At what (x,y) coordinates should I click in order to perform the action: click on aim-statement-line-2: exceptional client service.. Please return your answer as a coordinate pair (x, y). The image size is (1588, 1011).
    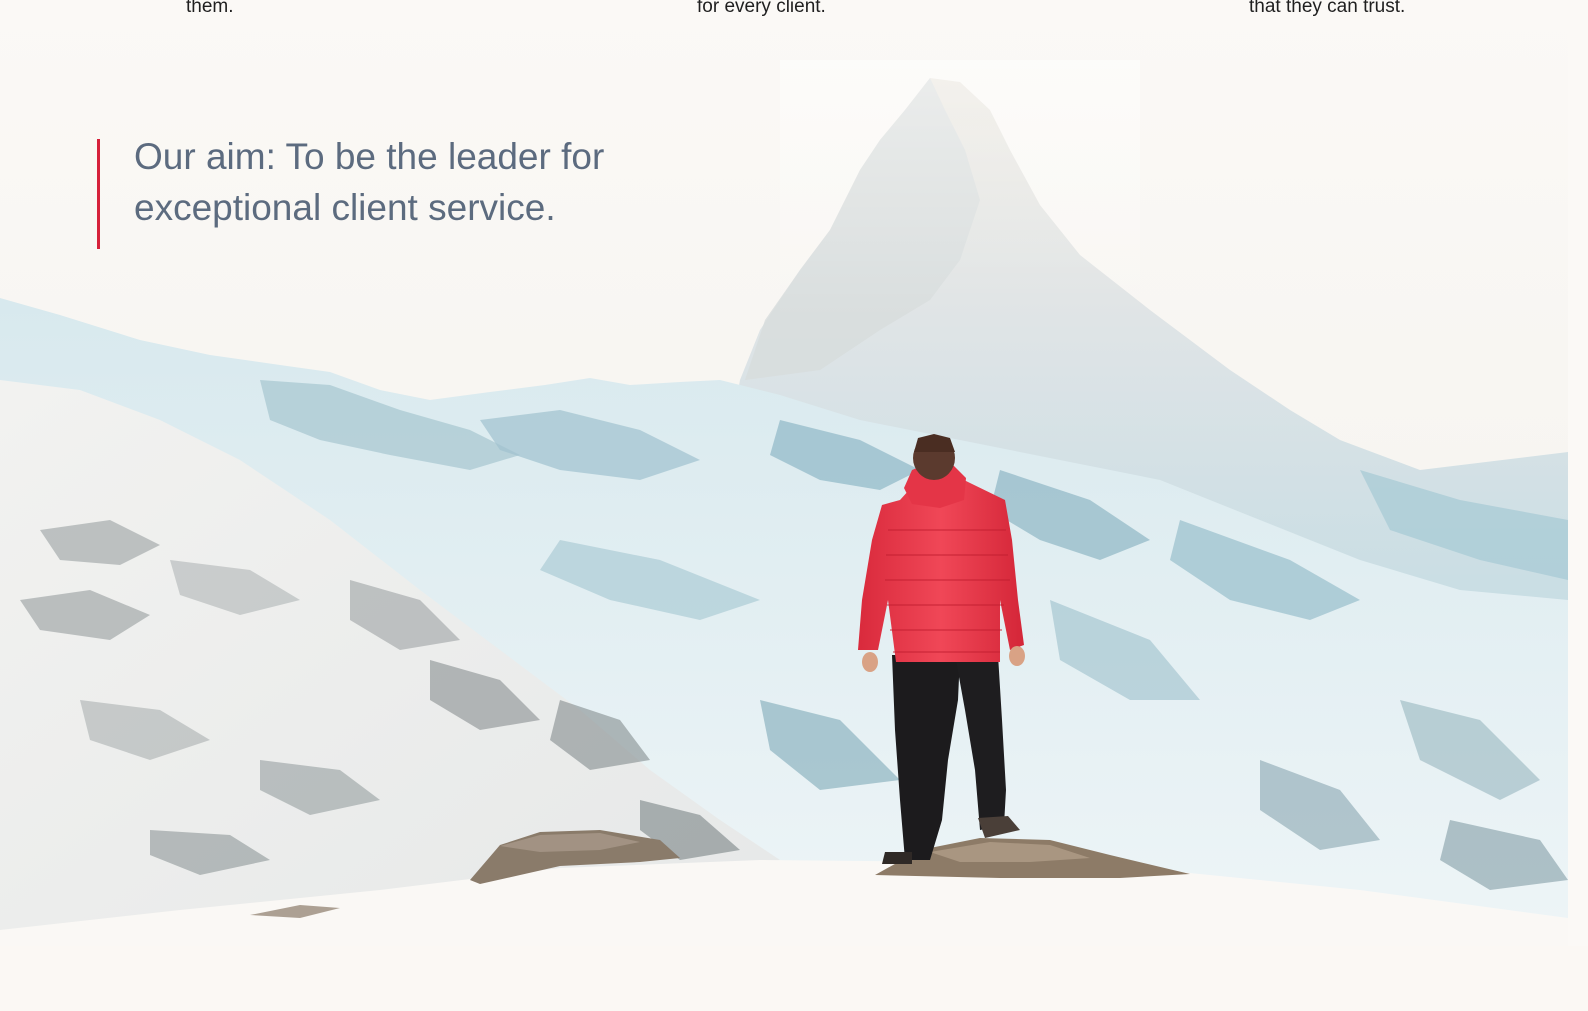
    Looking at the image, I should click on (345, 207).